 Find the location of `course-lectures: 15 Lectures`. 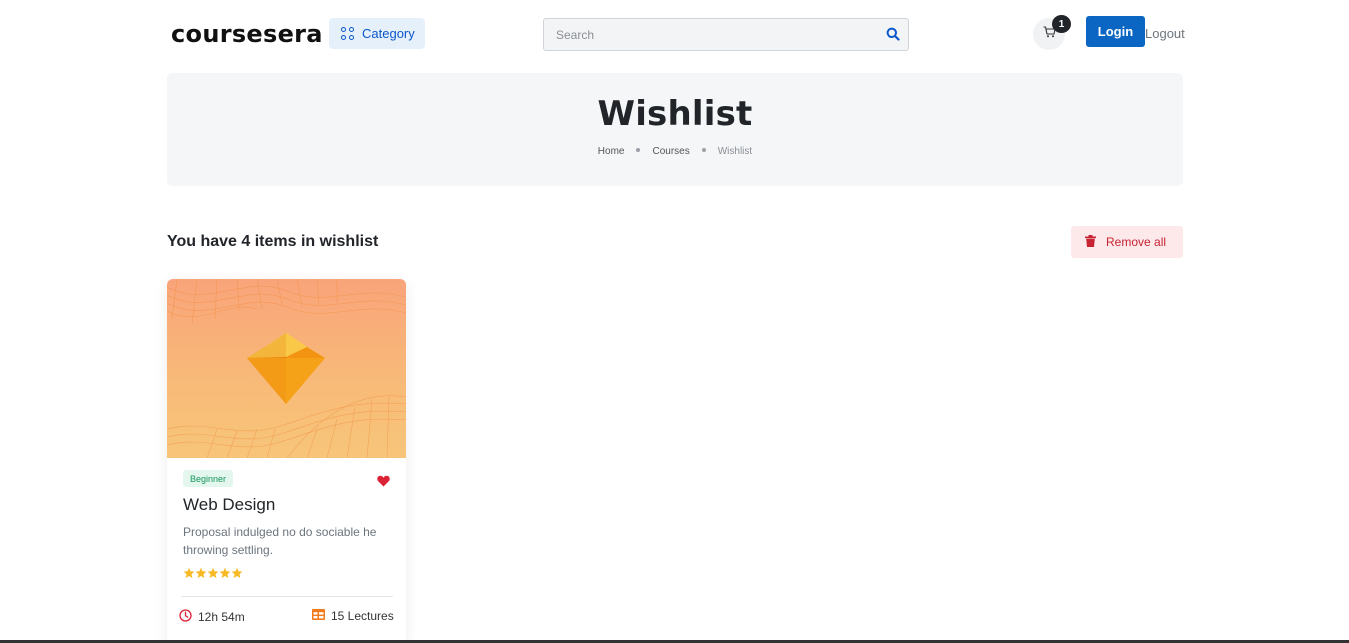

course-lectures: 15 Lectures is located at coordinates (353, 616).